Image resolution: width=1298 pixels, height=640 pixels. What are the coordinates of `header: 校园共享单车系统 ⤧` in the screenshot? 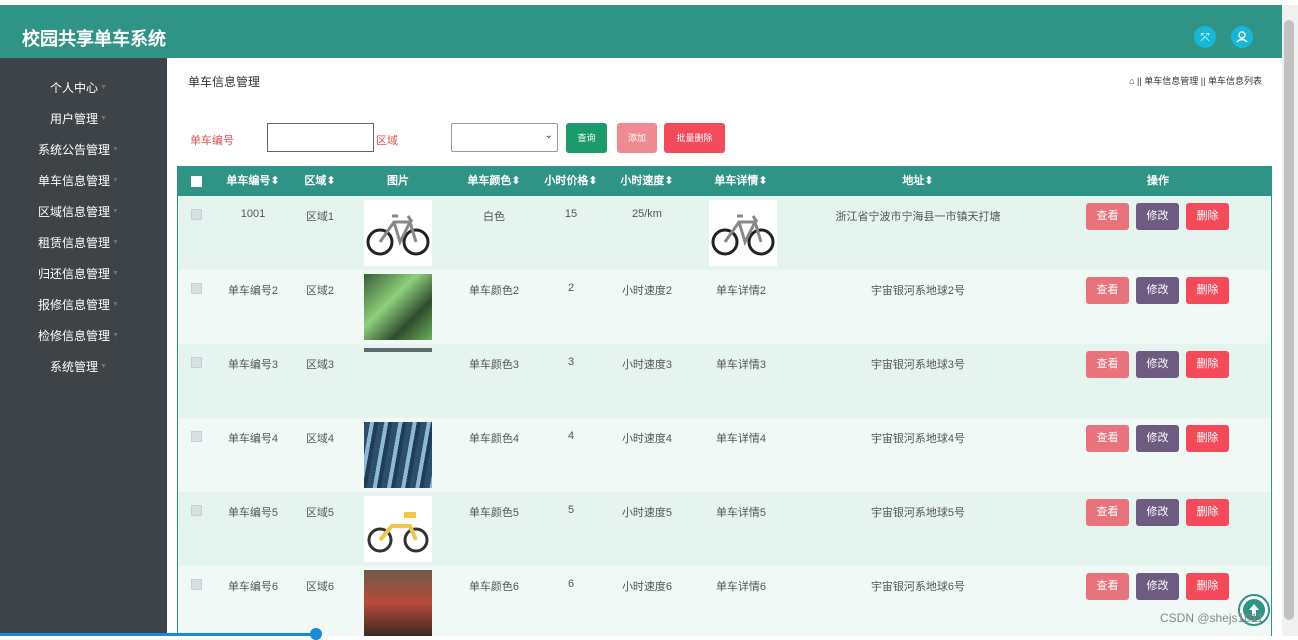 It's located at (641, 31).